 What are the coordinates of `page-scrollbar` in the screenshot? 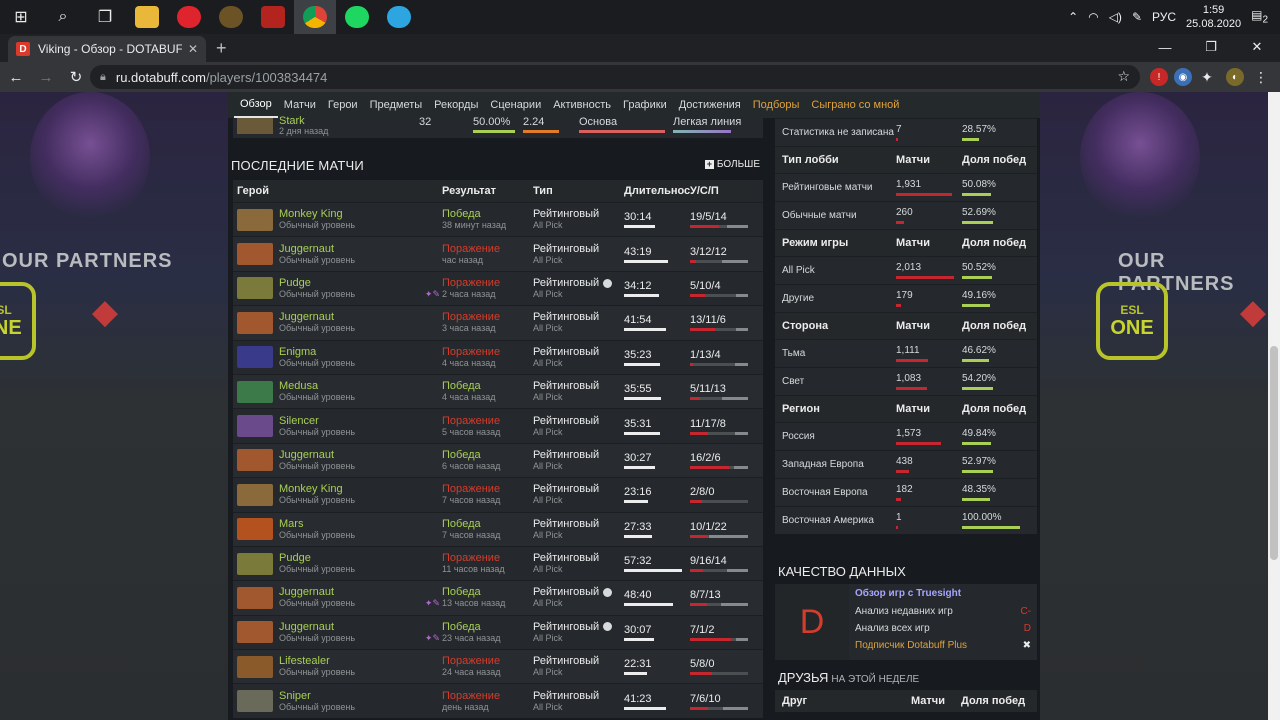 It's located at (1274, 406).